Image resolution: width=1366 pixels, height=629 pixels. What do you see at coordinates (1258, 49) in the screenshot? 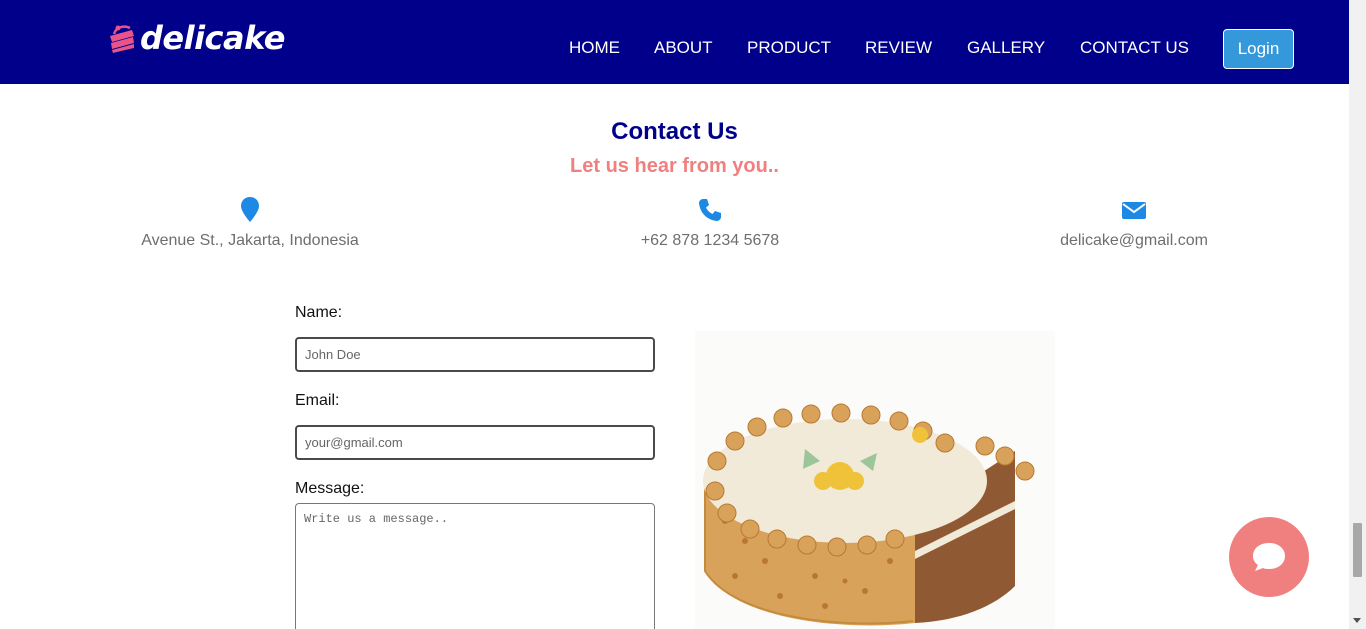
I see `login-button: Login` at bounding box center [1258, 49].